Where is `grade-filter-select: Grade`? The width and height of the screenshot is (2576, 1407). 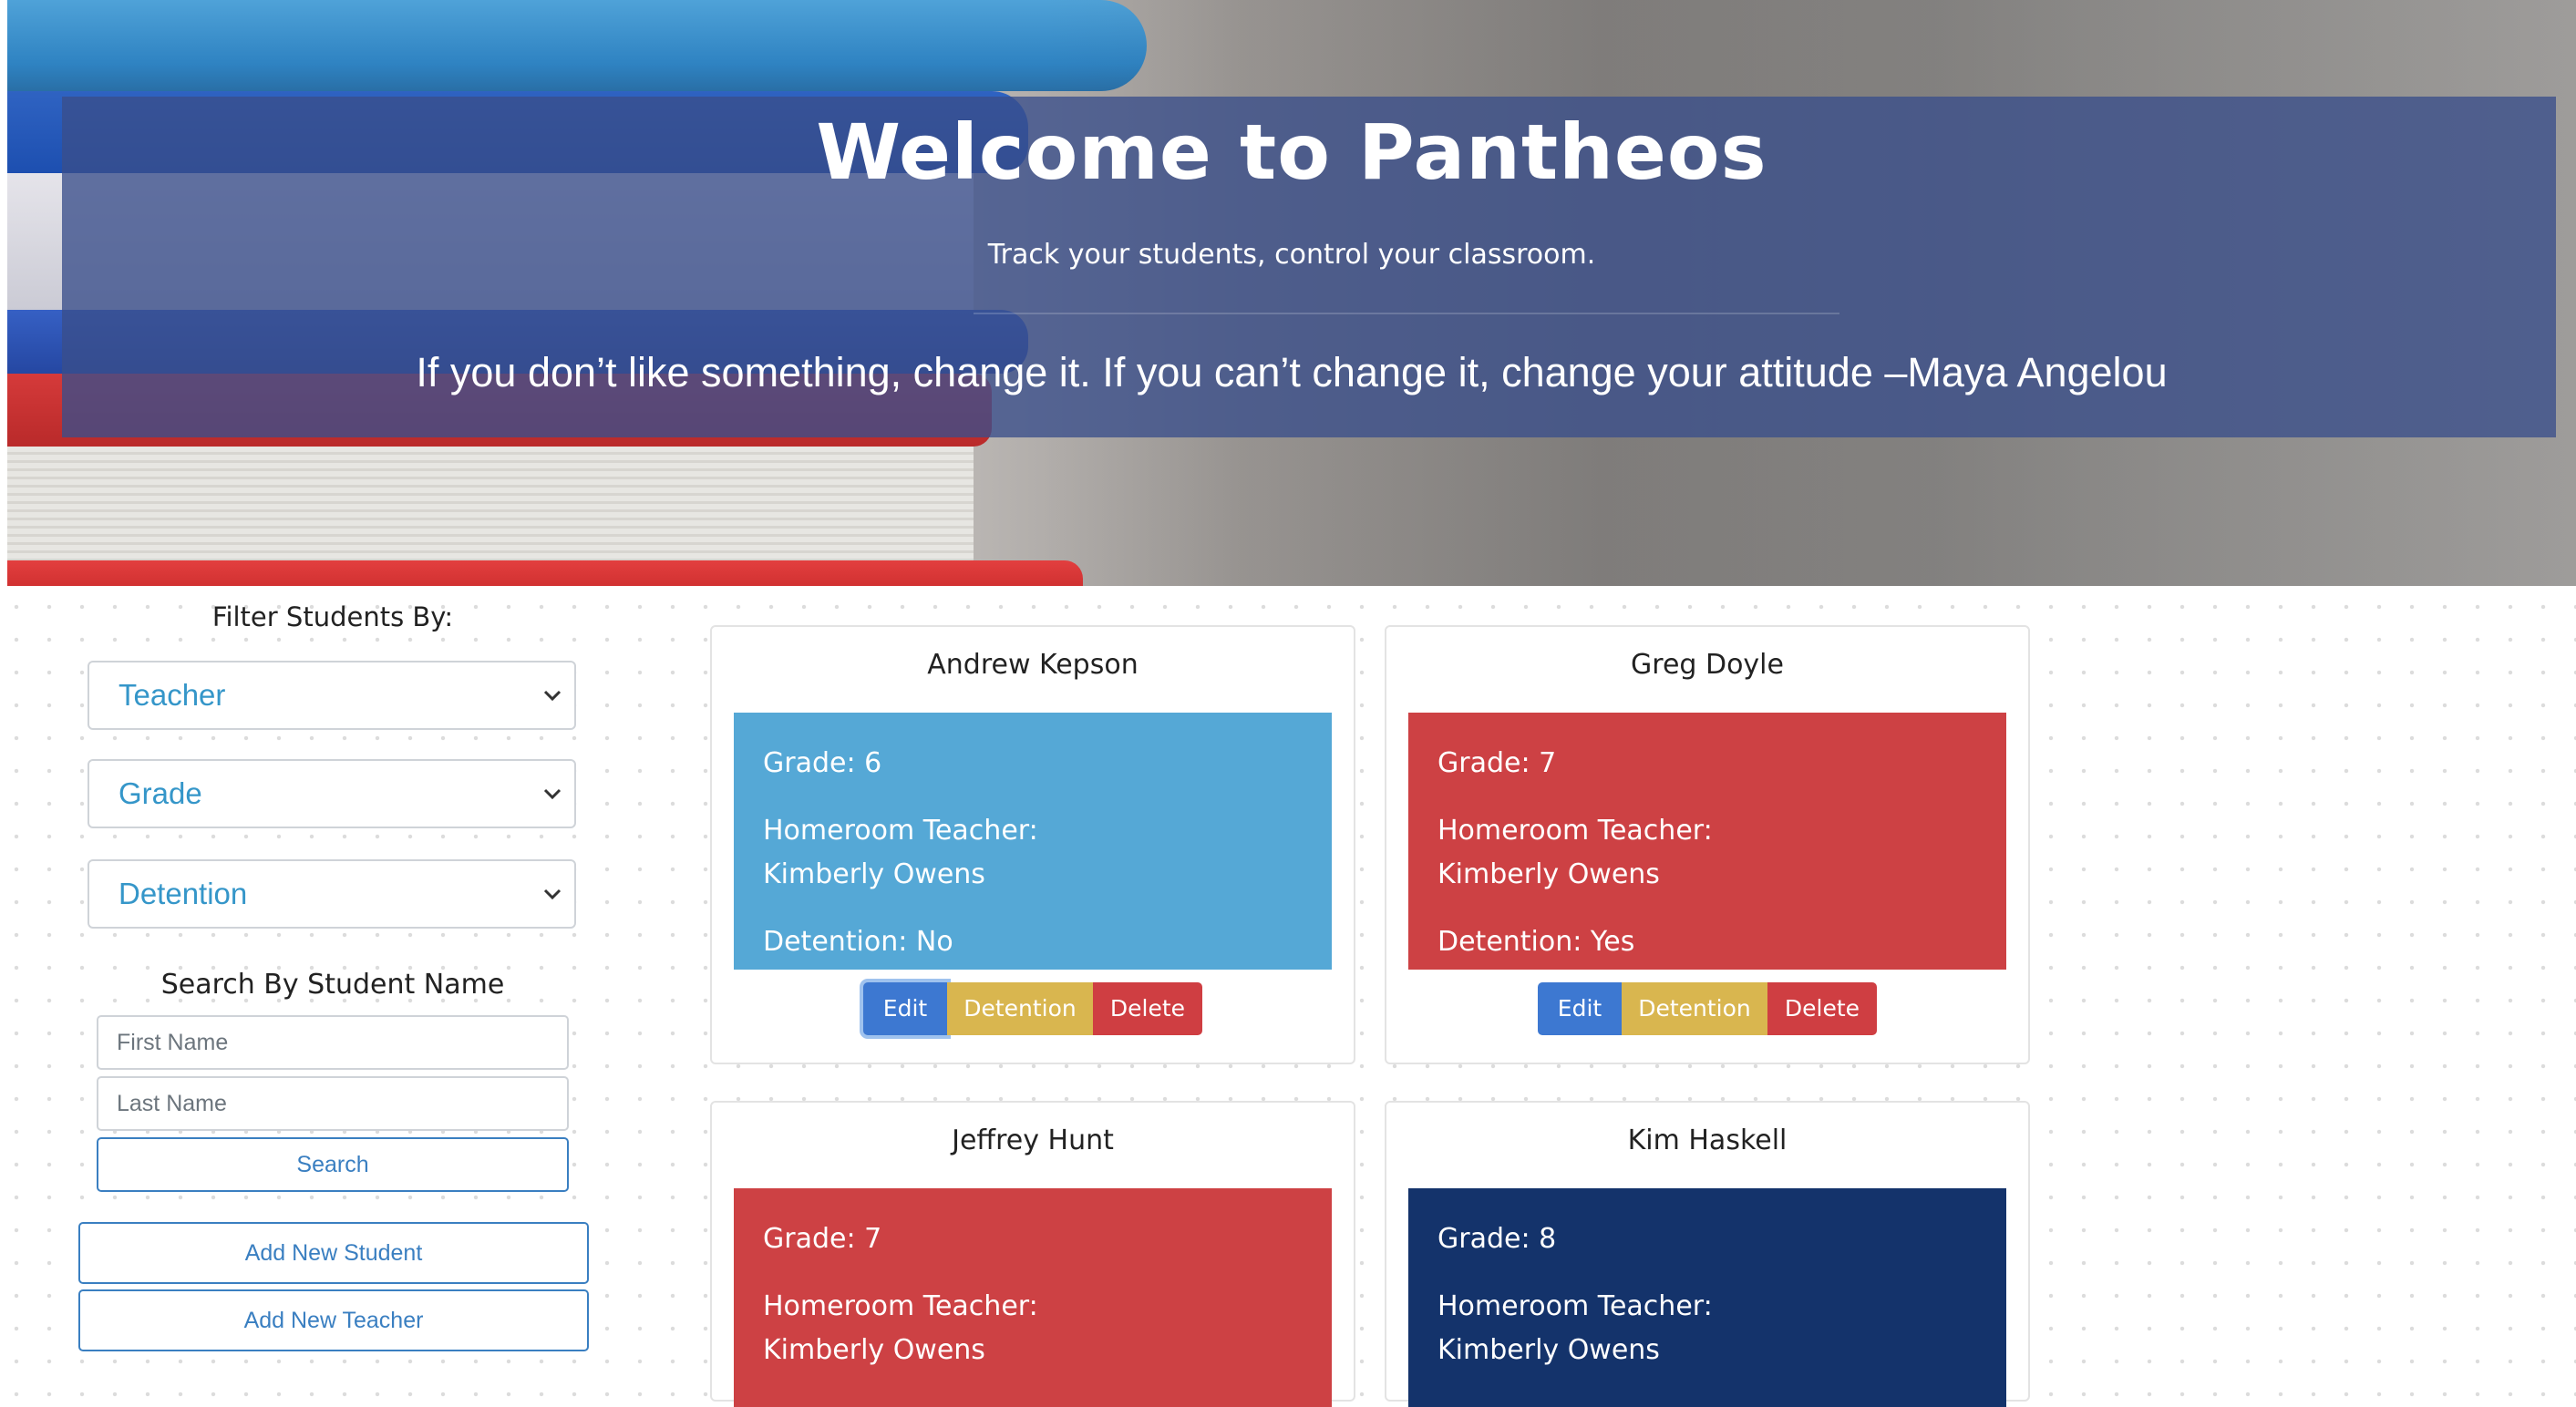
grade-filter-select: Grade is located at coordinates (332, 794).